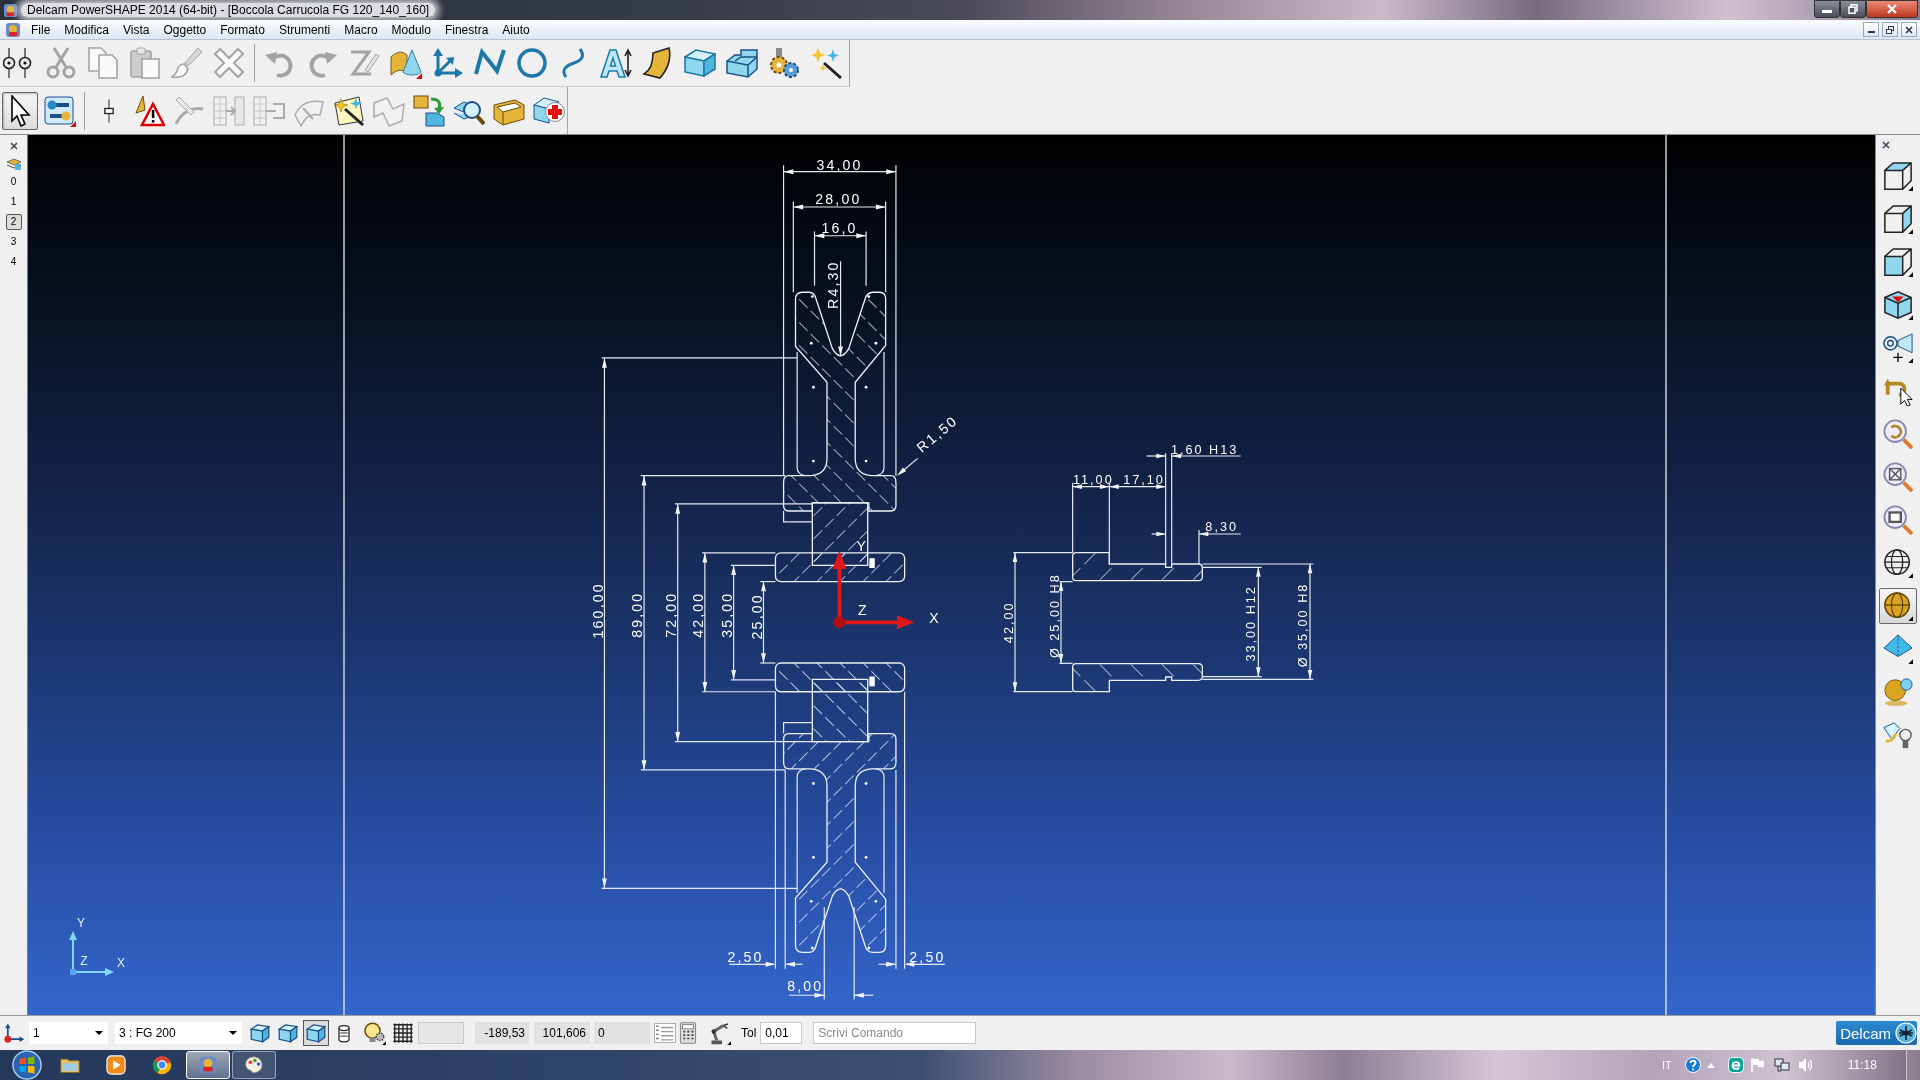 The width and height of the screenshot is (1920, 1080). I want to click on menu-item: Vista, so click(136, 29).